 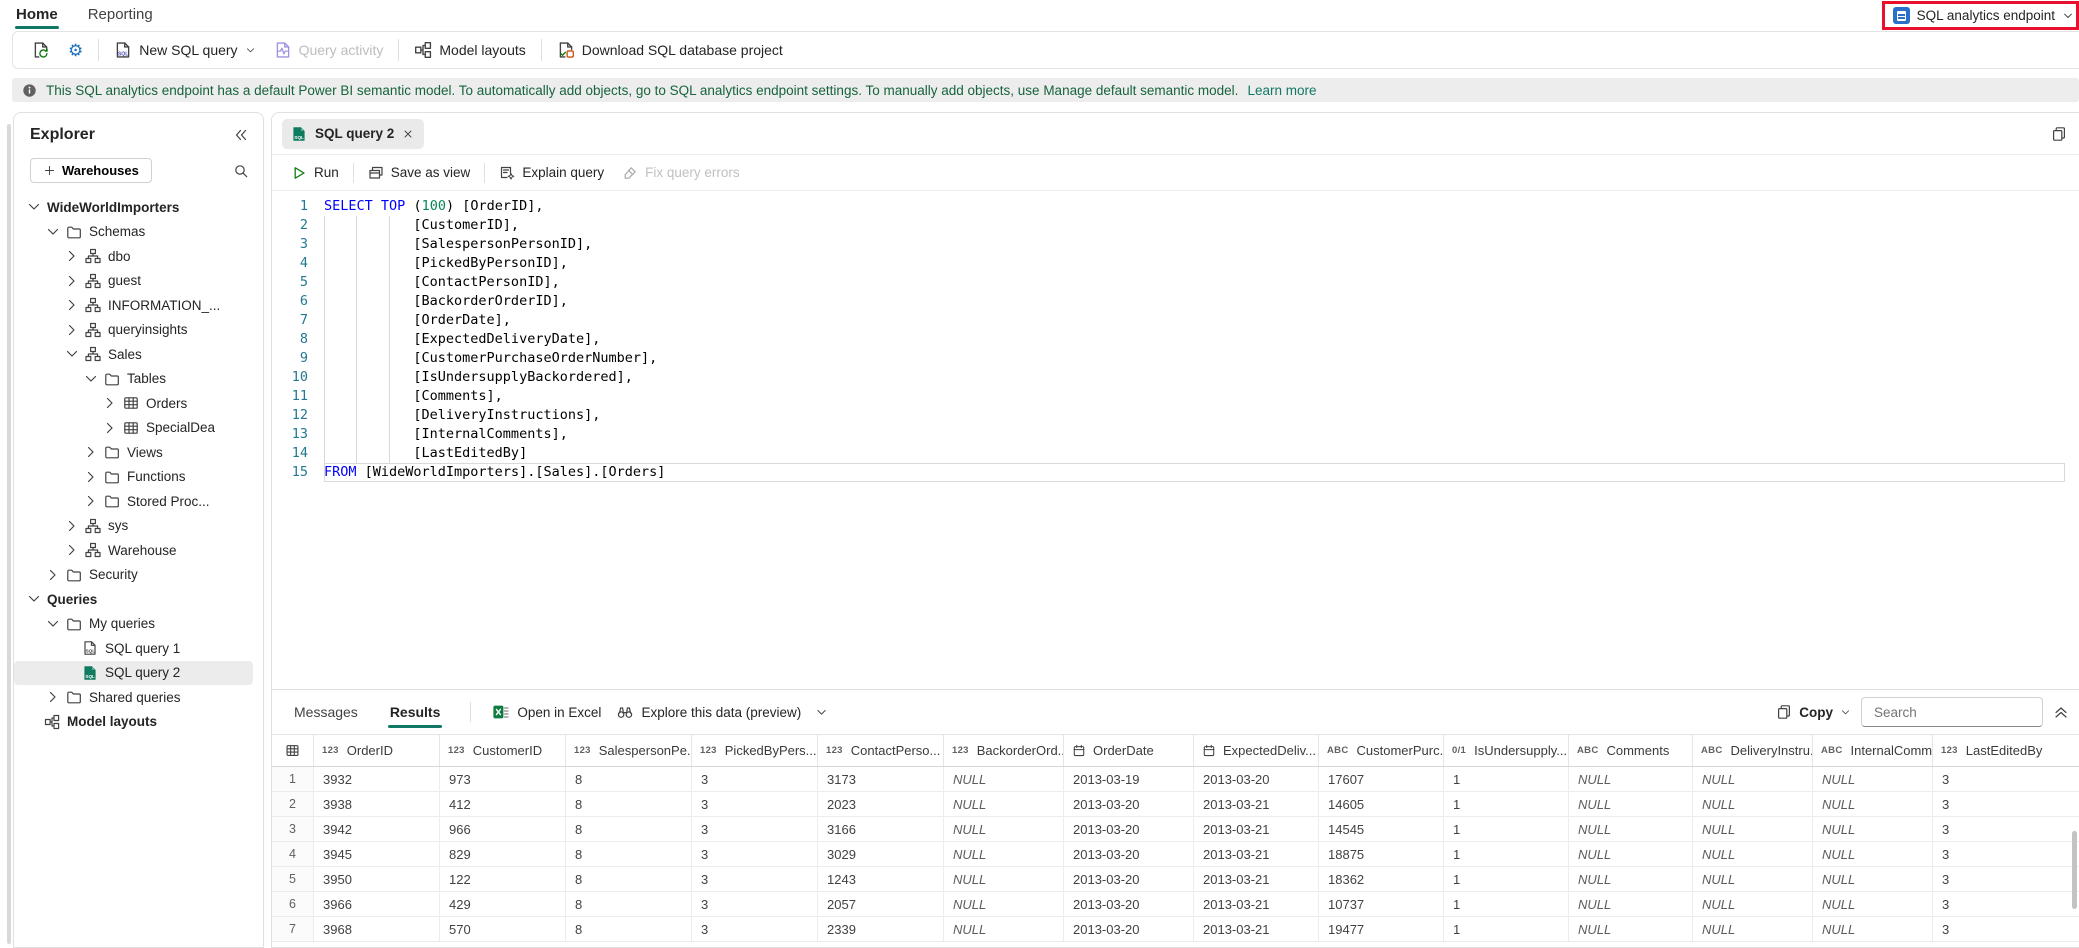 What do you see at coordinates (120, 14) in the screenshot?
I see `menu-tab-reporting: Reporting` at bounding box center [120, 14].